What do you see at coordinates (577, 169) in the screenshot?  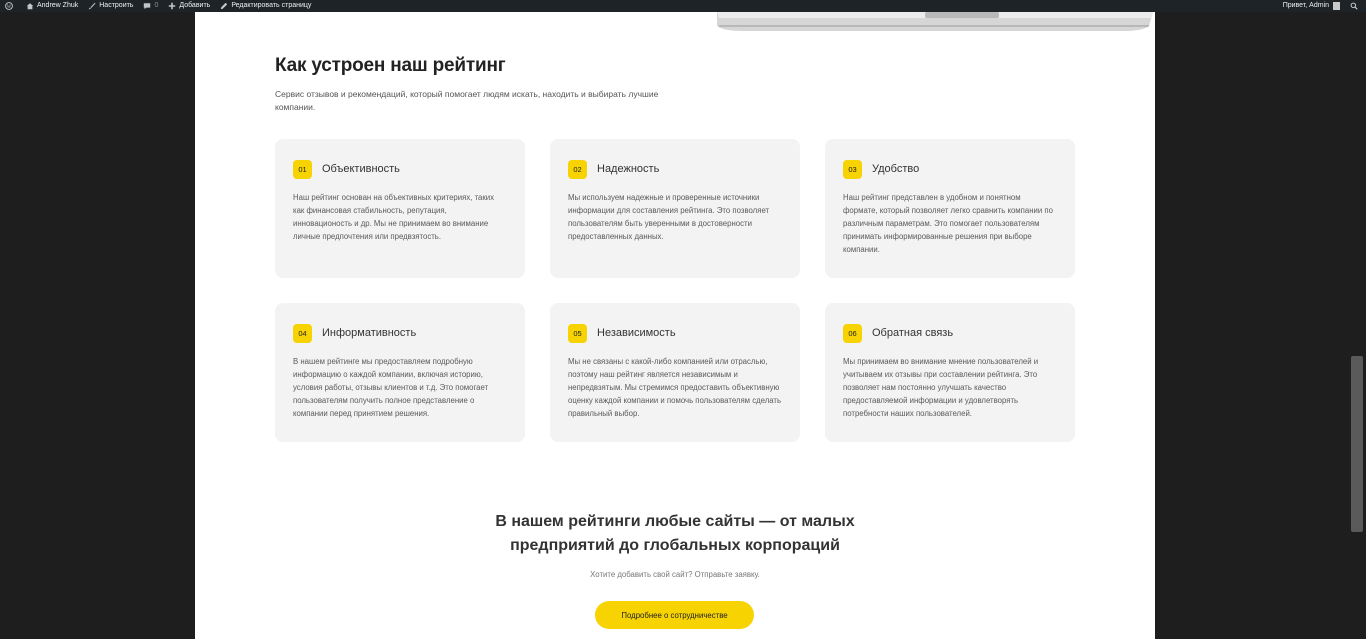 I see `feature-number-badge: 02` at bounding box center [577, 169].